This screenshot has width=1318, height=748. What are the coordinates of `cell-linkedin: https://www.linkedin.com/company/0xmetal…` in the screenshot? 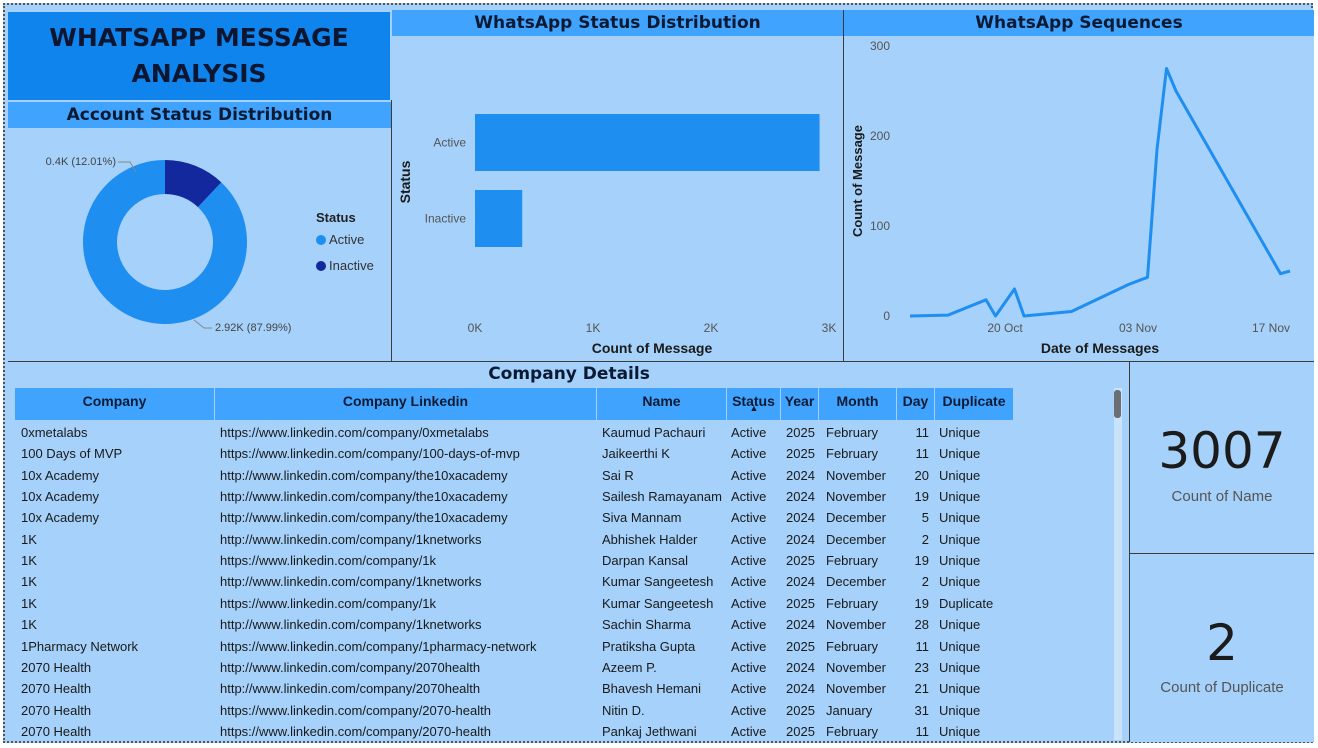 It's located at (354, 432).